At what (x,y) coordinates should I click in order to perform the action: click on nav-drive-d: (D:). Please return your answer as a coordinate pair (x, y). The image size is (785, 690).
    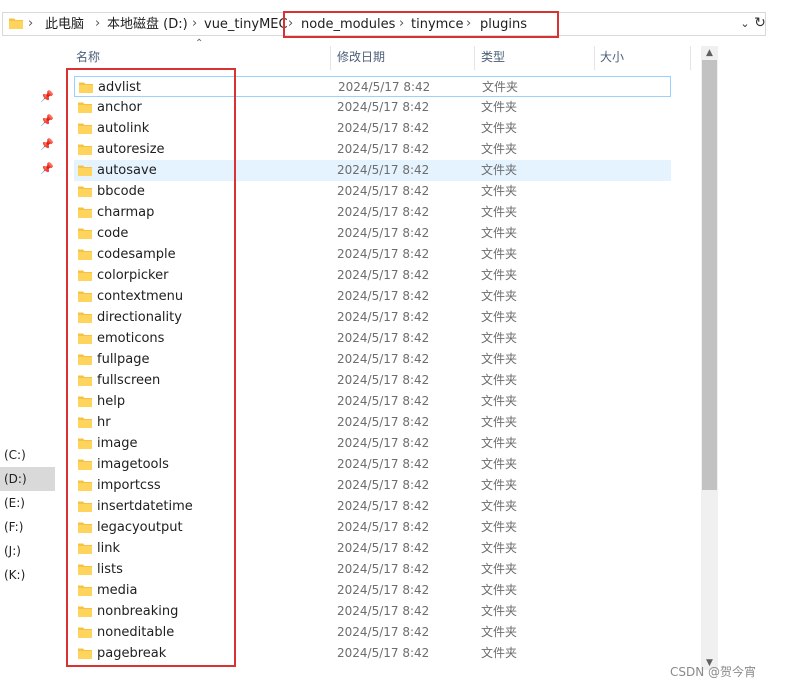
    Looking at the image, I should click on (27, 479).